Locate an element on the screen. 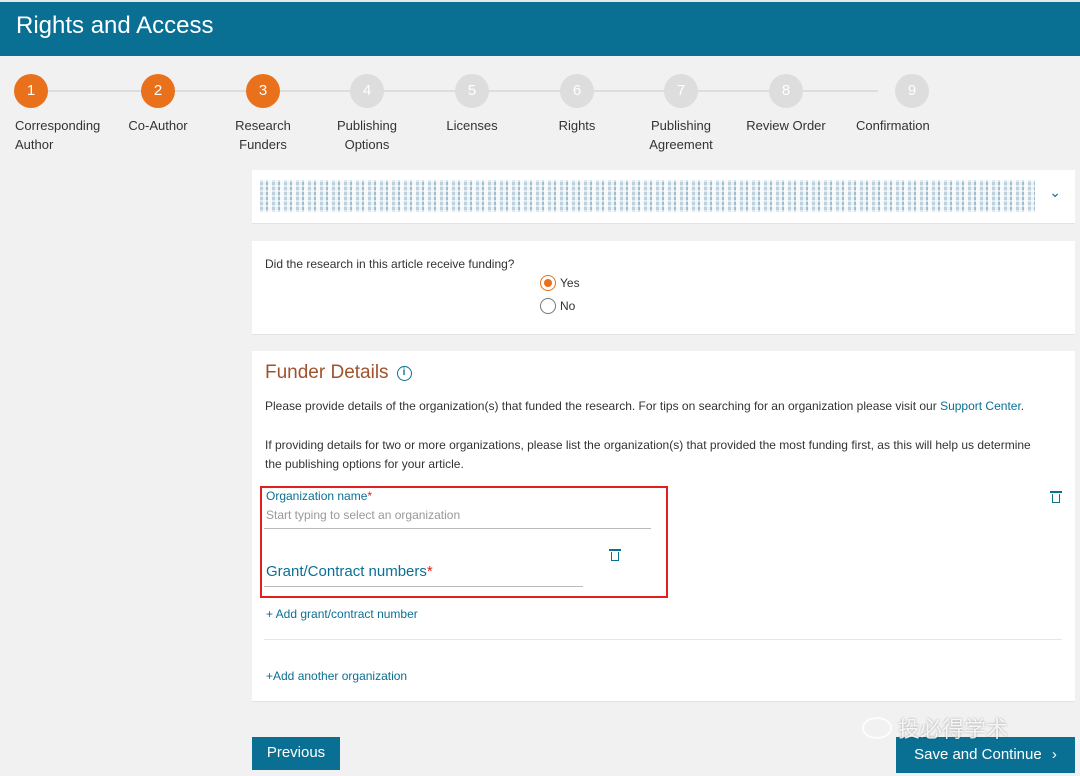  add-organization-link: +Add another organization is located at coordinates (336, 676).